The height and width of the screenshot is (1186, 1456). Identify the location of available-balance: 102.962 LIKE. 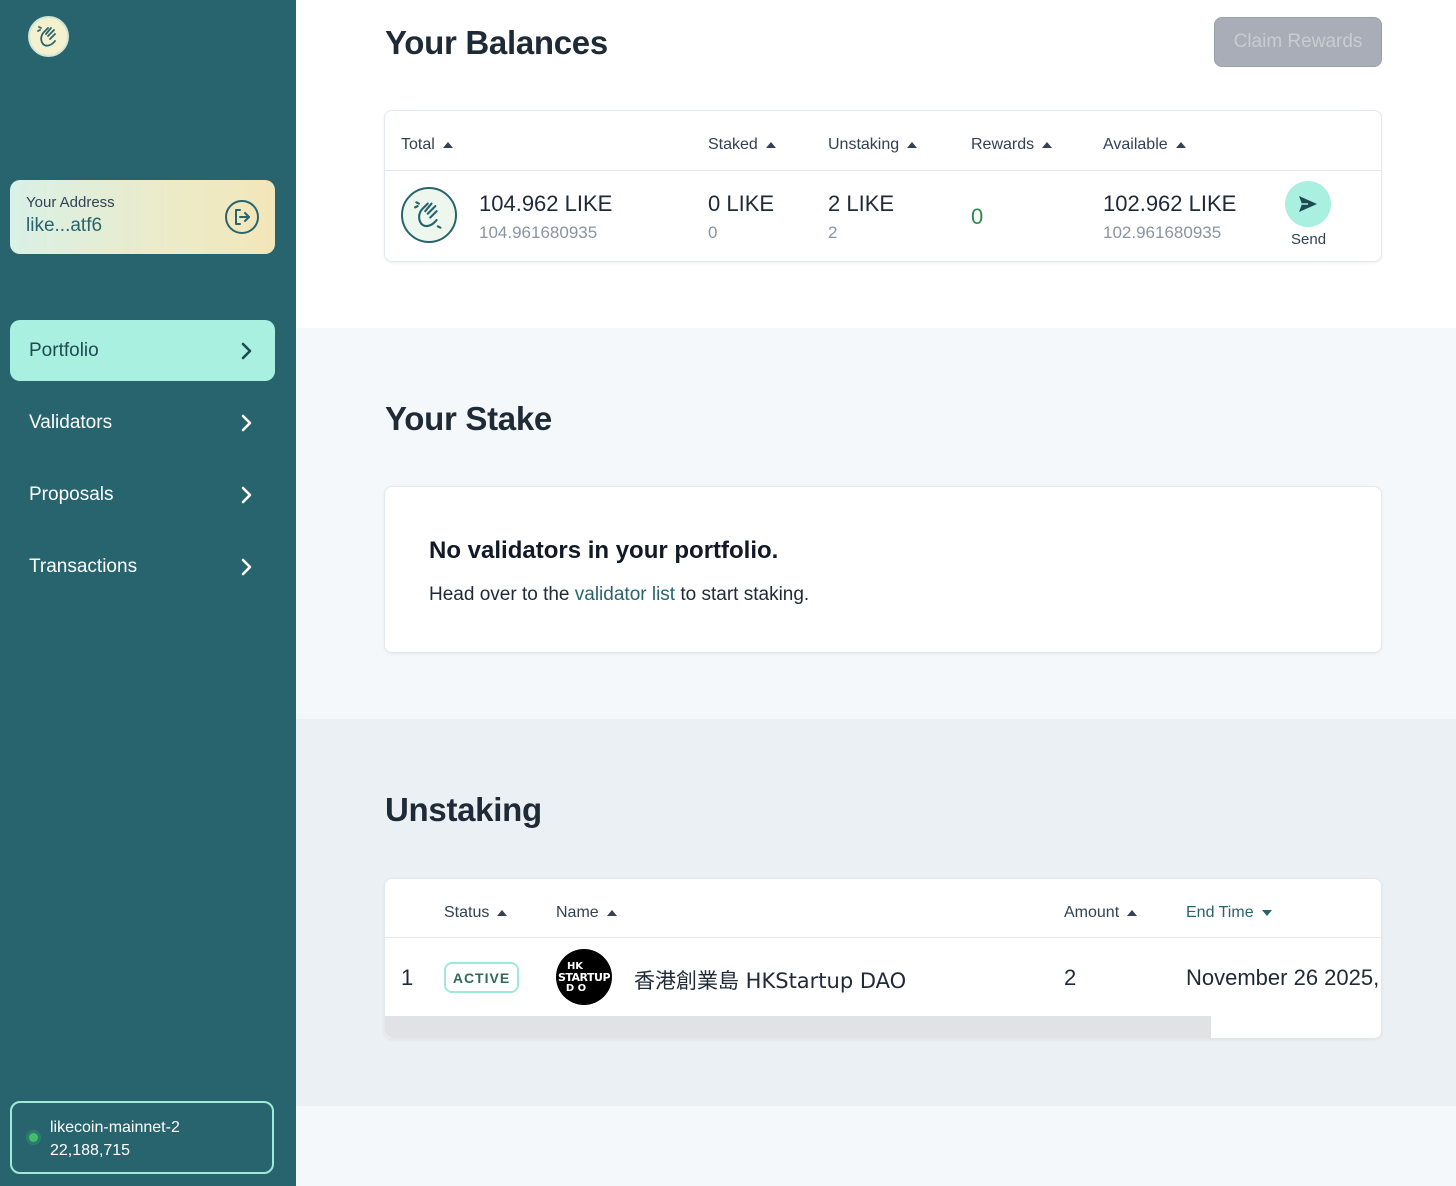
(1170, 203).